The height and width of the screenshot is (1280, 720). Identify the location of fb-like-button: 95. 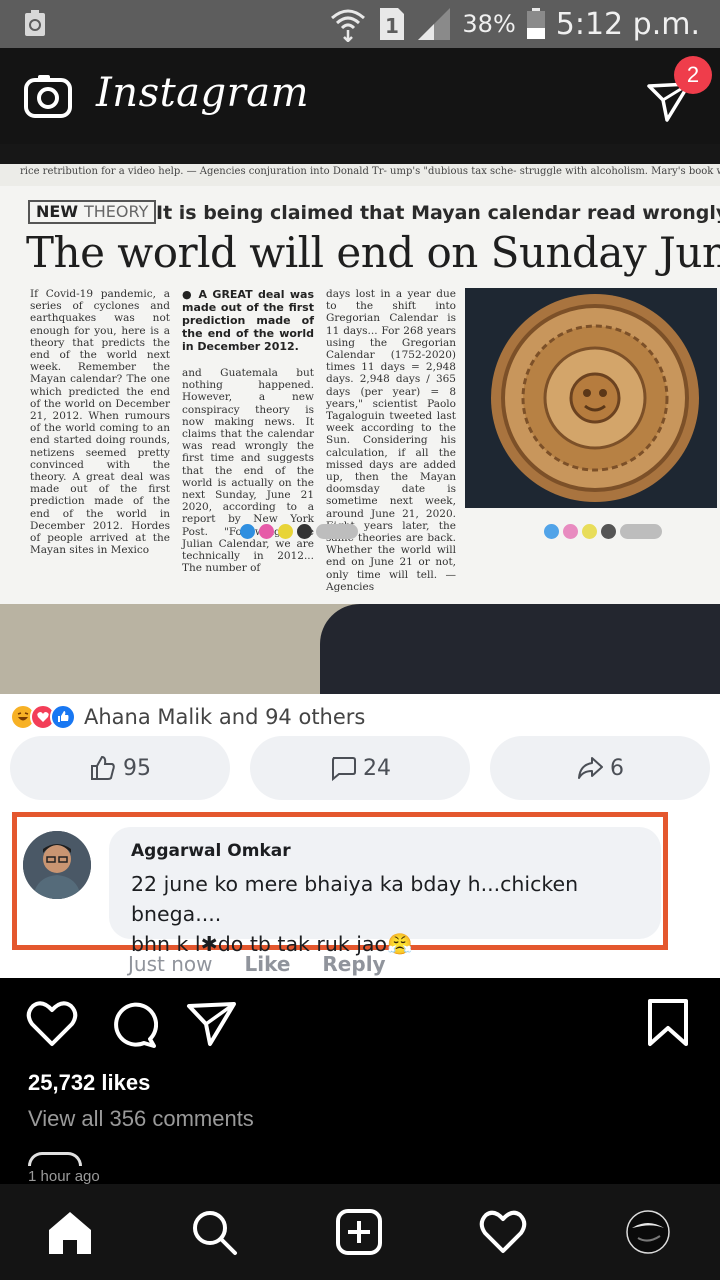
(120, 768).